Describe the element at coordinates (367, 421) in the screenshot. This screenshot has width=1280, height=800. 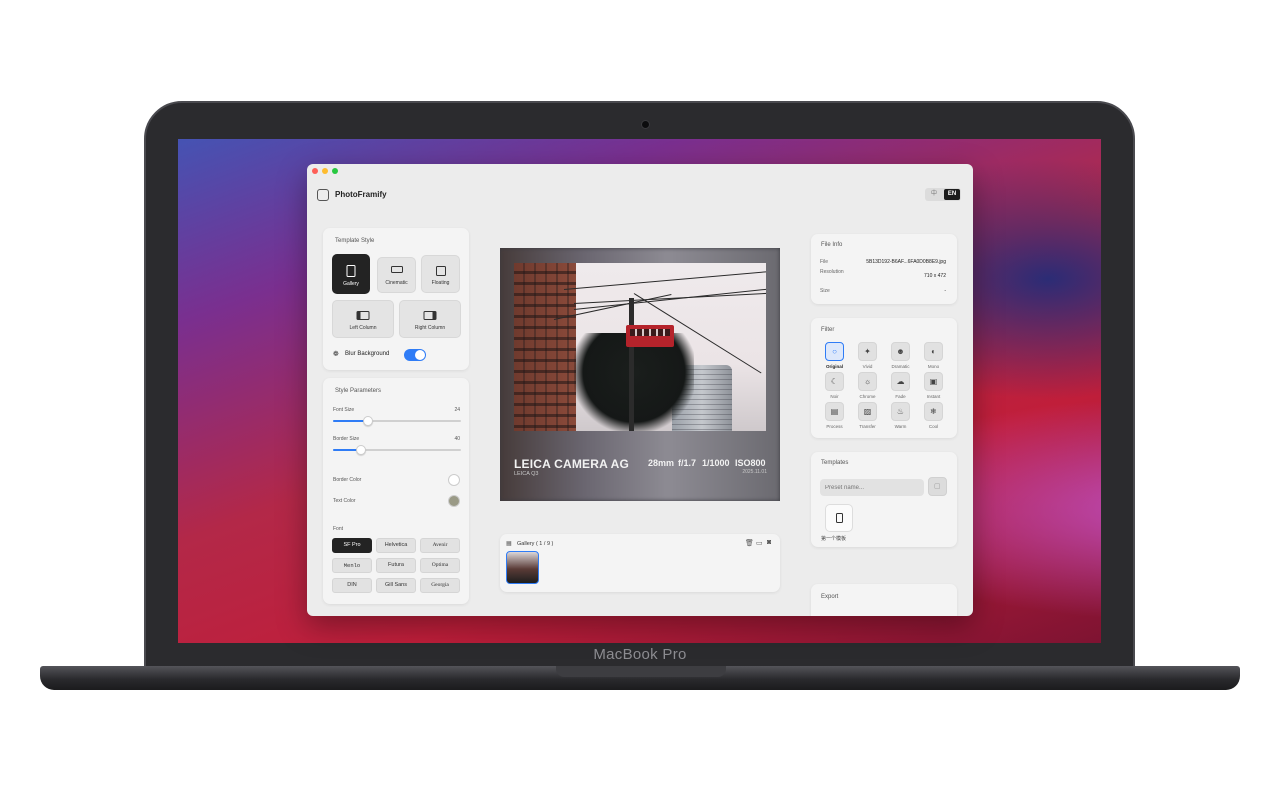
I see `font-size-slider-thumb` at that location.